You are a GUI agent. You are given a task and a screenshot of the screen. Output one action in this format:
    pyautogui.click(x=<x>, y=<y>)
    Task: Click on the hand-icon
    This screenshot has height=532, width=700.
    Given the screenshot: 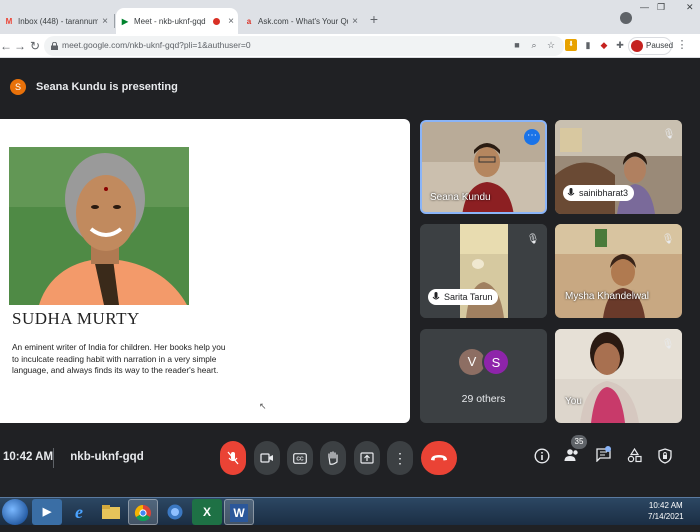 What is the action you would take?
    pyautogui.click(x=333, y=458)
    